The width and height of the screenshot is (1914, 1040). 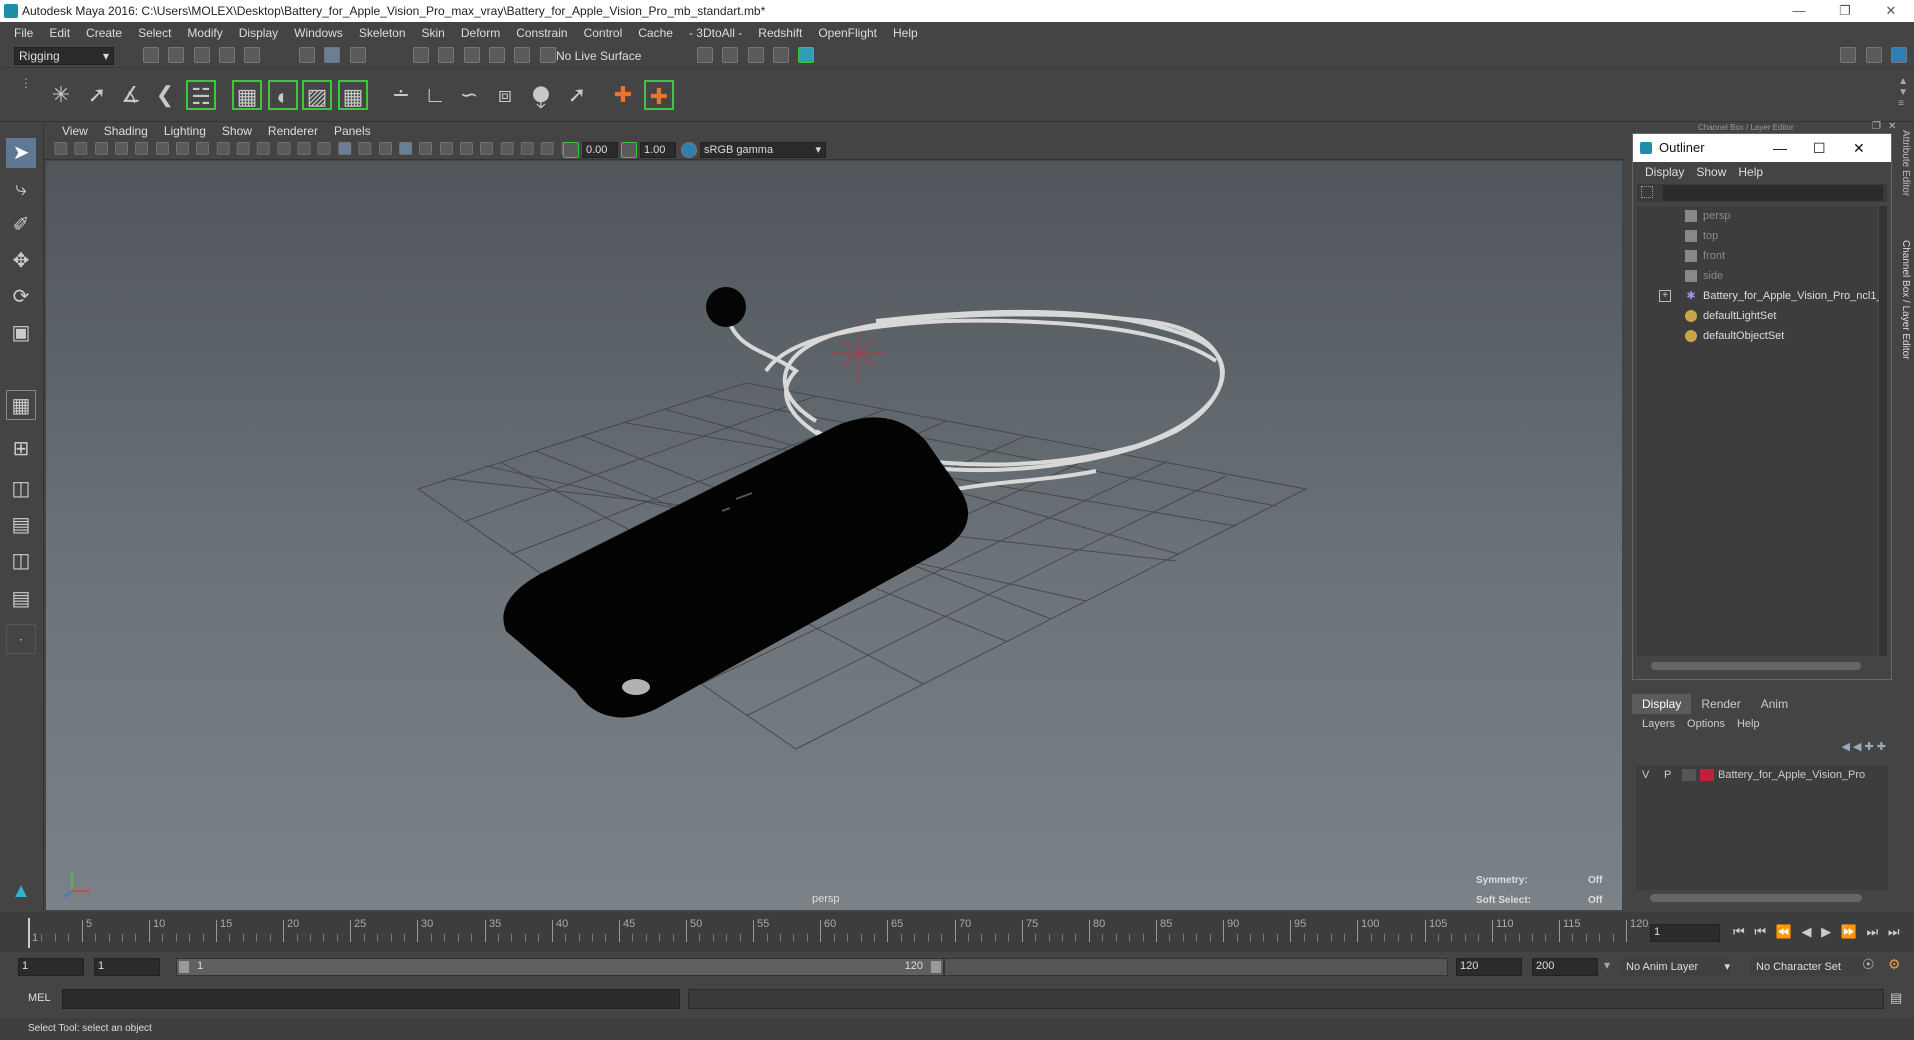 What do you see at coordinates (1845, 11) in the screenshot?
I see `restore-icon: ❐` at bounding box center [1845, 11].